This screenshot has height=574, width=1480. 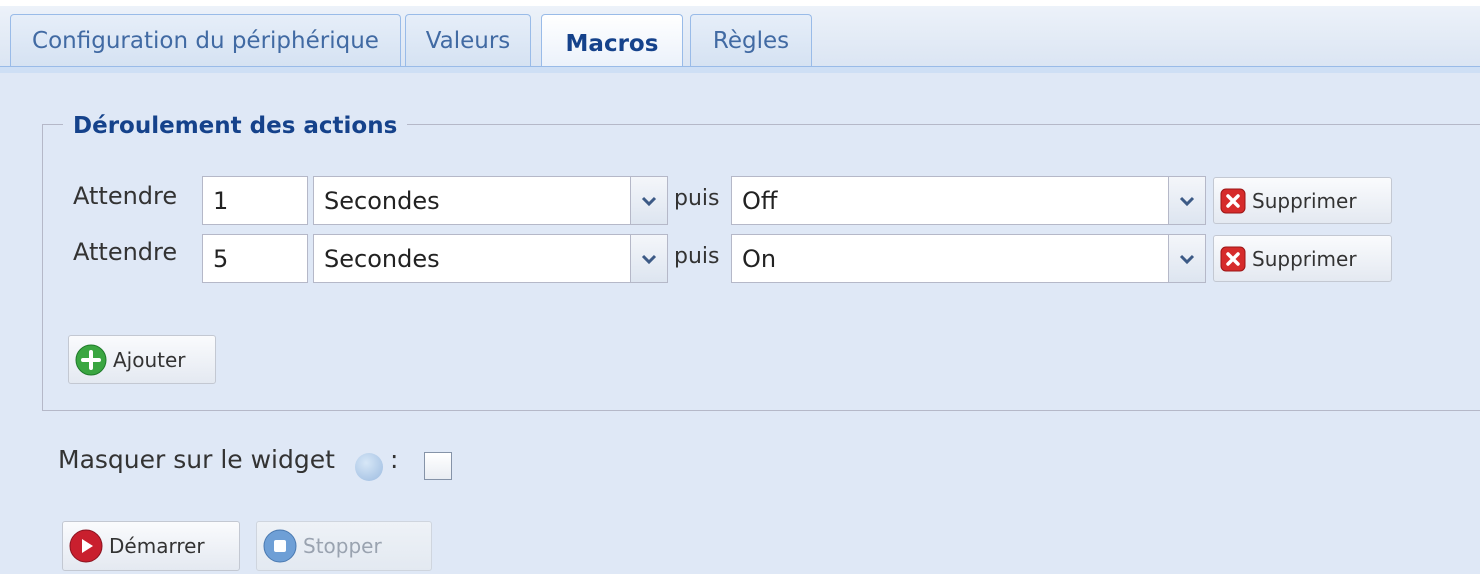 What do you see at coordinates (280, 546) in the screenshot?
I see `stop-icon` at bounding box center [280, 546].